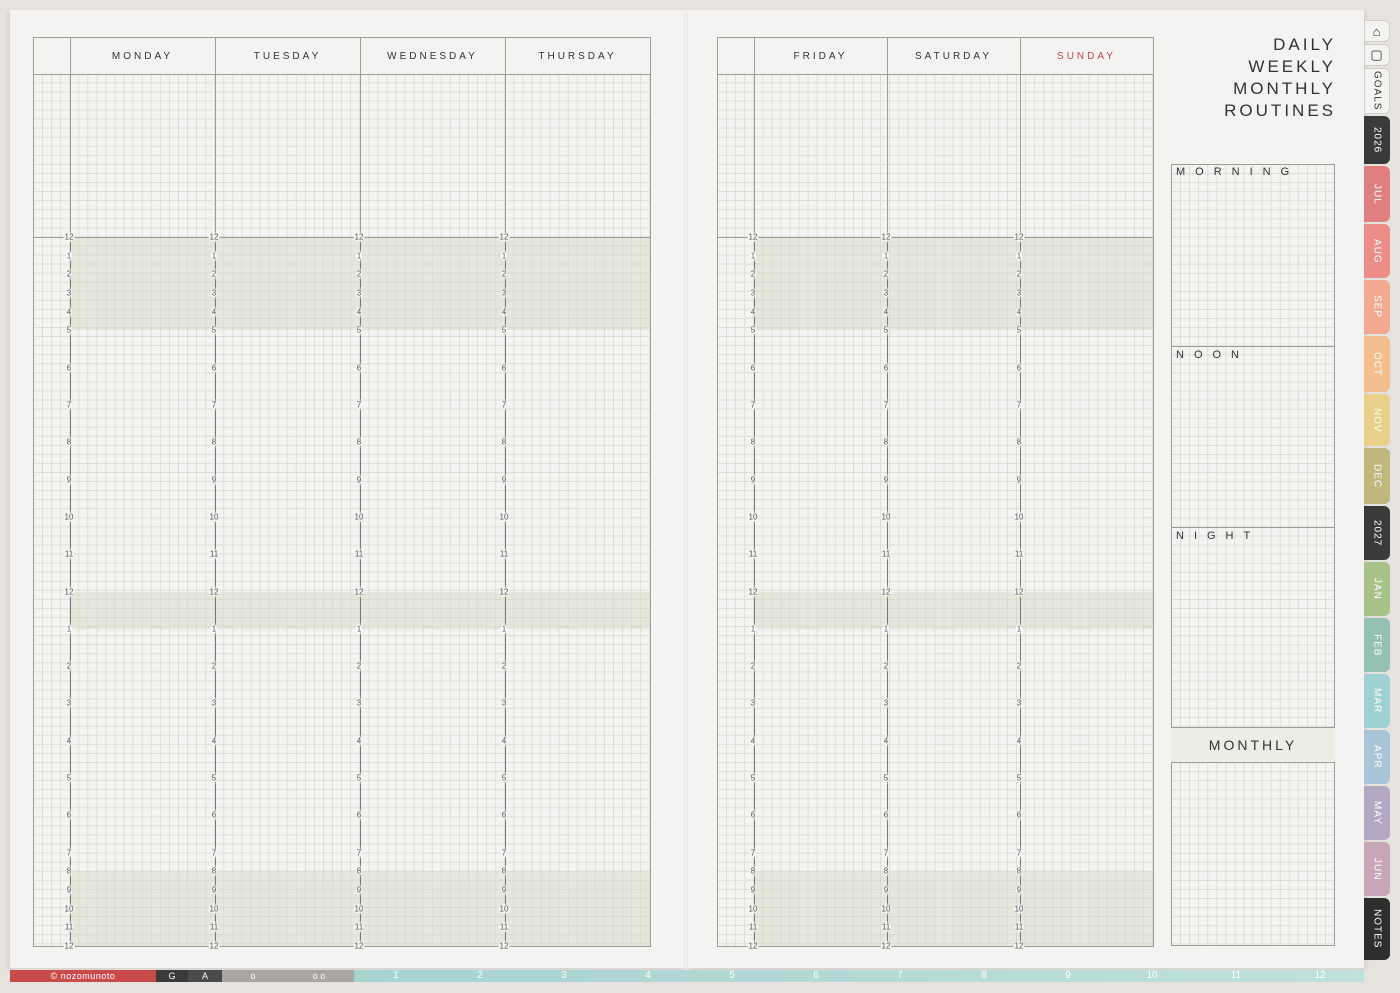 This screenshot has width=1400, height=993. What do you see at coordinates (1236, 975) in the screenshot?
I see `month-link: 11` at bounding box center [1236, 975].